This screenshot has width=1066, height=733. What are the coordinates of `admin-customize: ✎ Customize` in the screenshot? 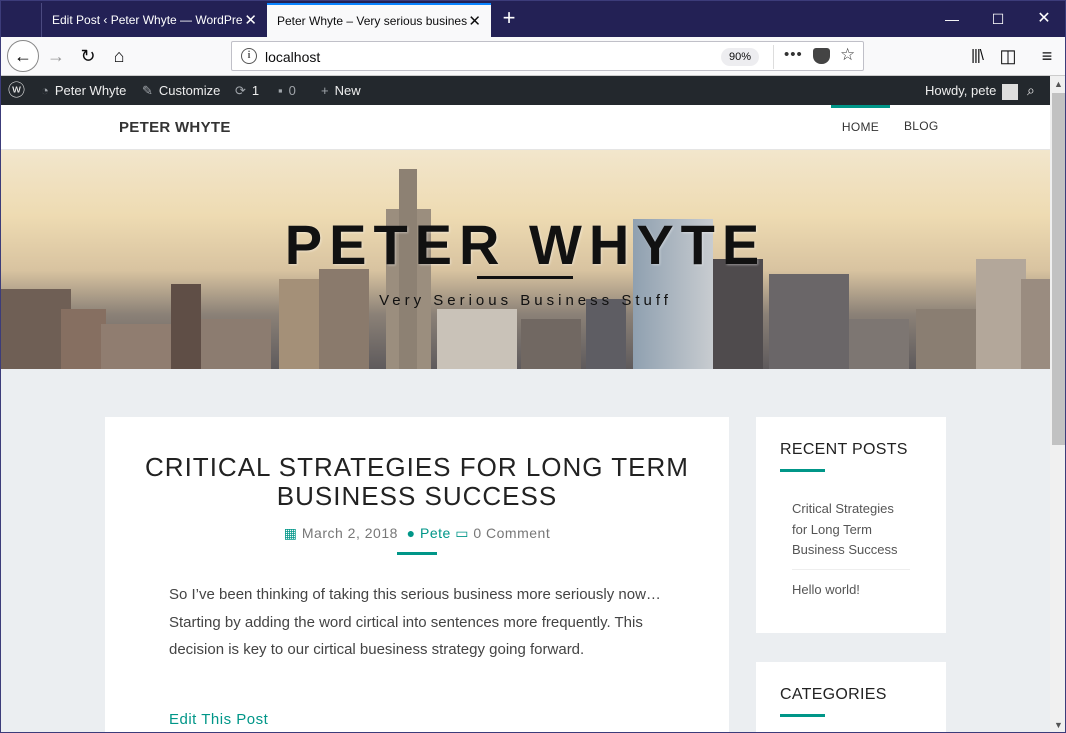 It's located at (181, 90).